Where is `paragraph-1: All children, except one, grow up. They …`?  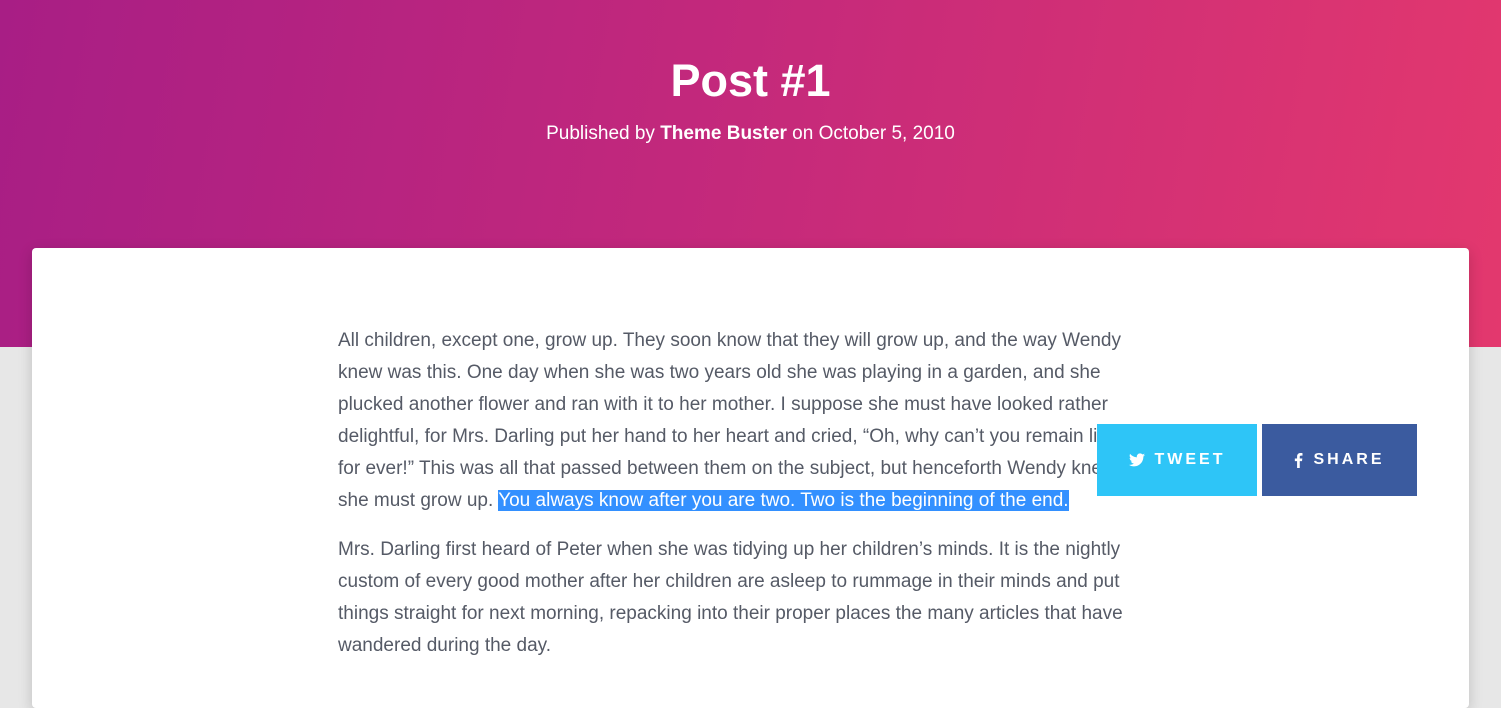
paragraph-1: All children, except one, grow up. They … is located at coordinates (748, 421).